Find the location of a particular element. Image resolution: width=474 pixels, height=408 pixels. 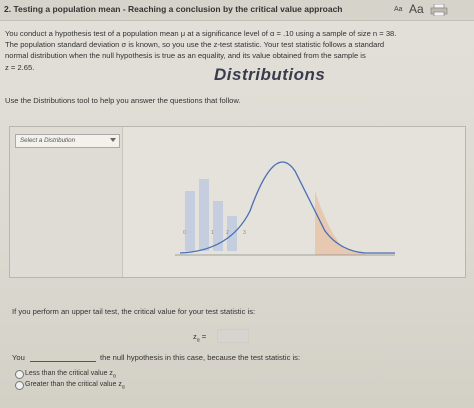

option-greater-radio is located at coordinates (19, 385).